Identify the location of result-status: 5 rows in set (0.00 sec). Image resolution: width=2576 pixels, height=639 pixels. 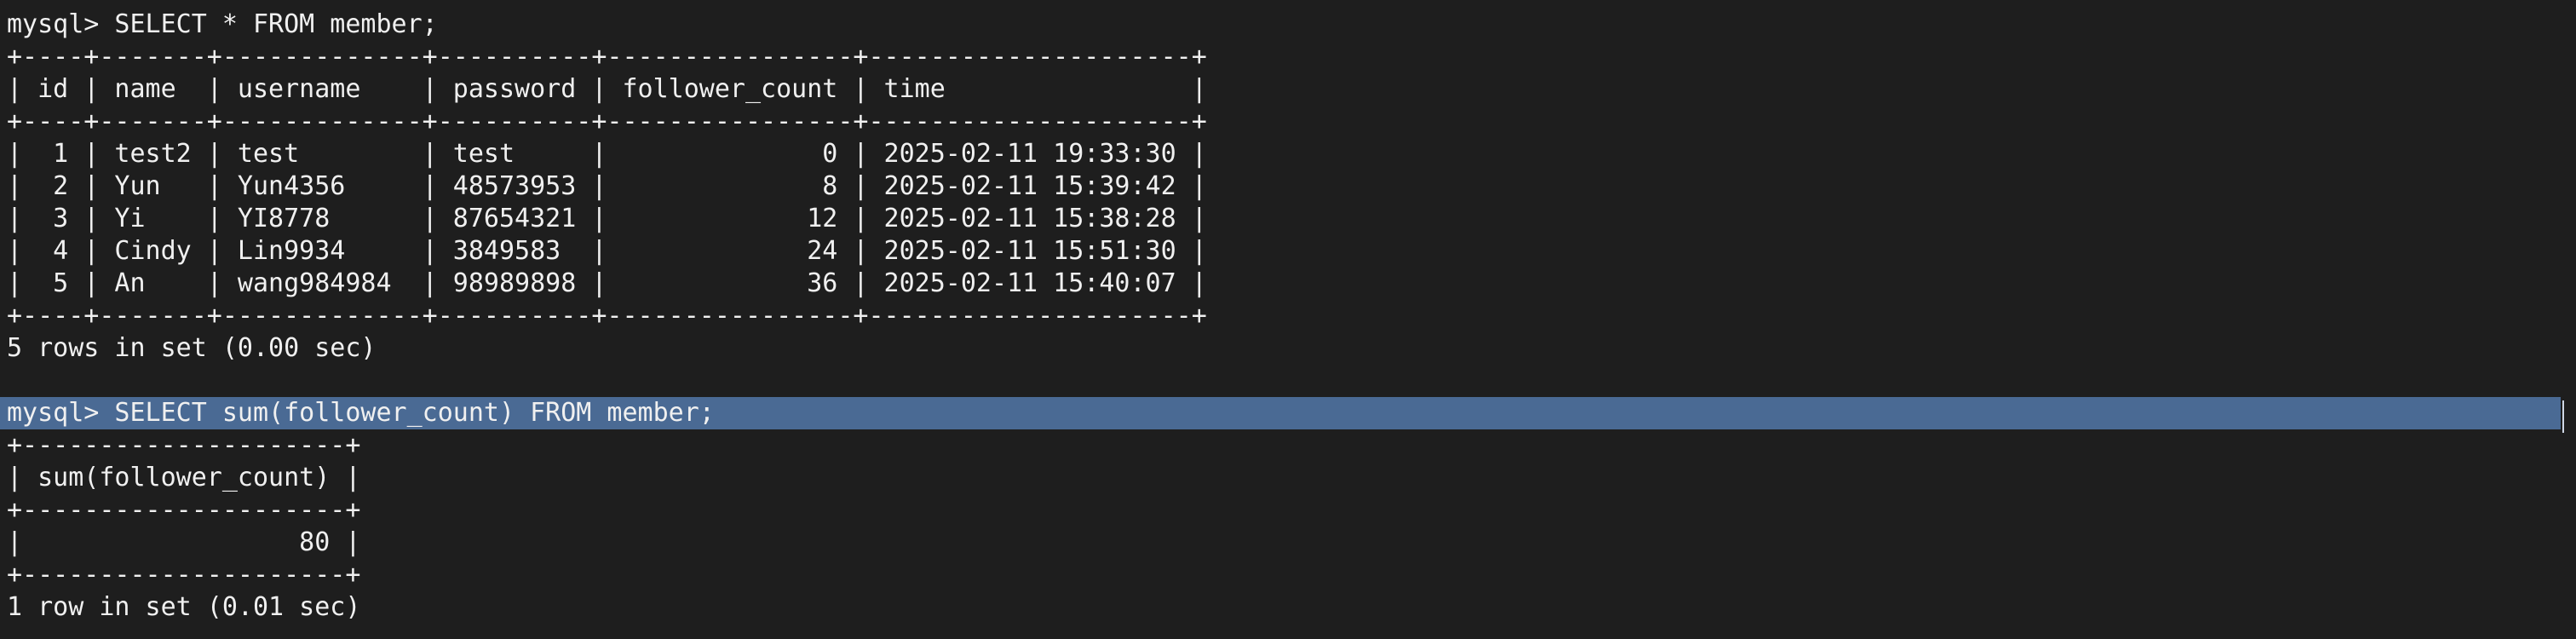
(1291, 348).